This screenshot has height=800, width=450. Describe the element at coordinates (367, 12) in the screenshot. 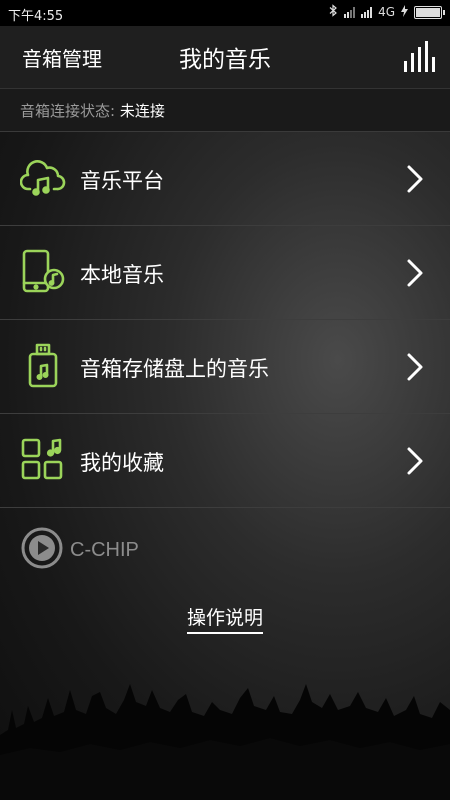

I see `signal-icon` at that location.